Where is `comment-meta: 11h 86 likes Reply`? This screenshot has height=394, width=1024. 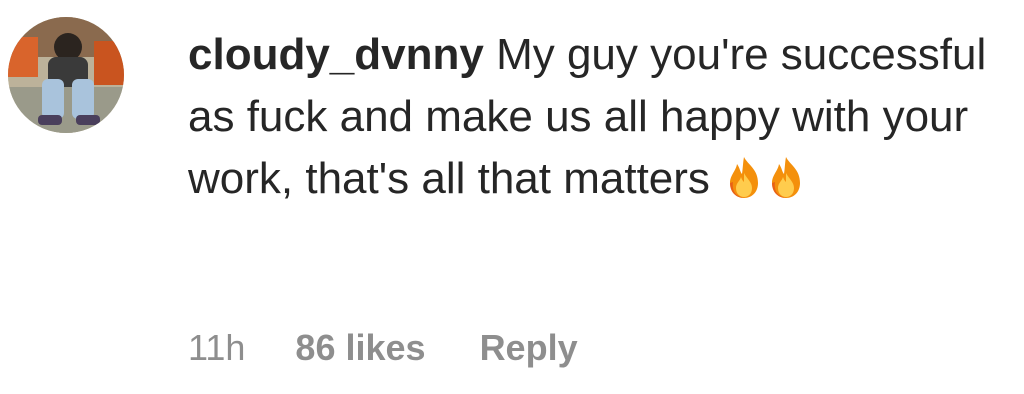
comment-meta: 11h 86 likes Reply is located at coordinates (383, 348).